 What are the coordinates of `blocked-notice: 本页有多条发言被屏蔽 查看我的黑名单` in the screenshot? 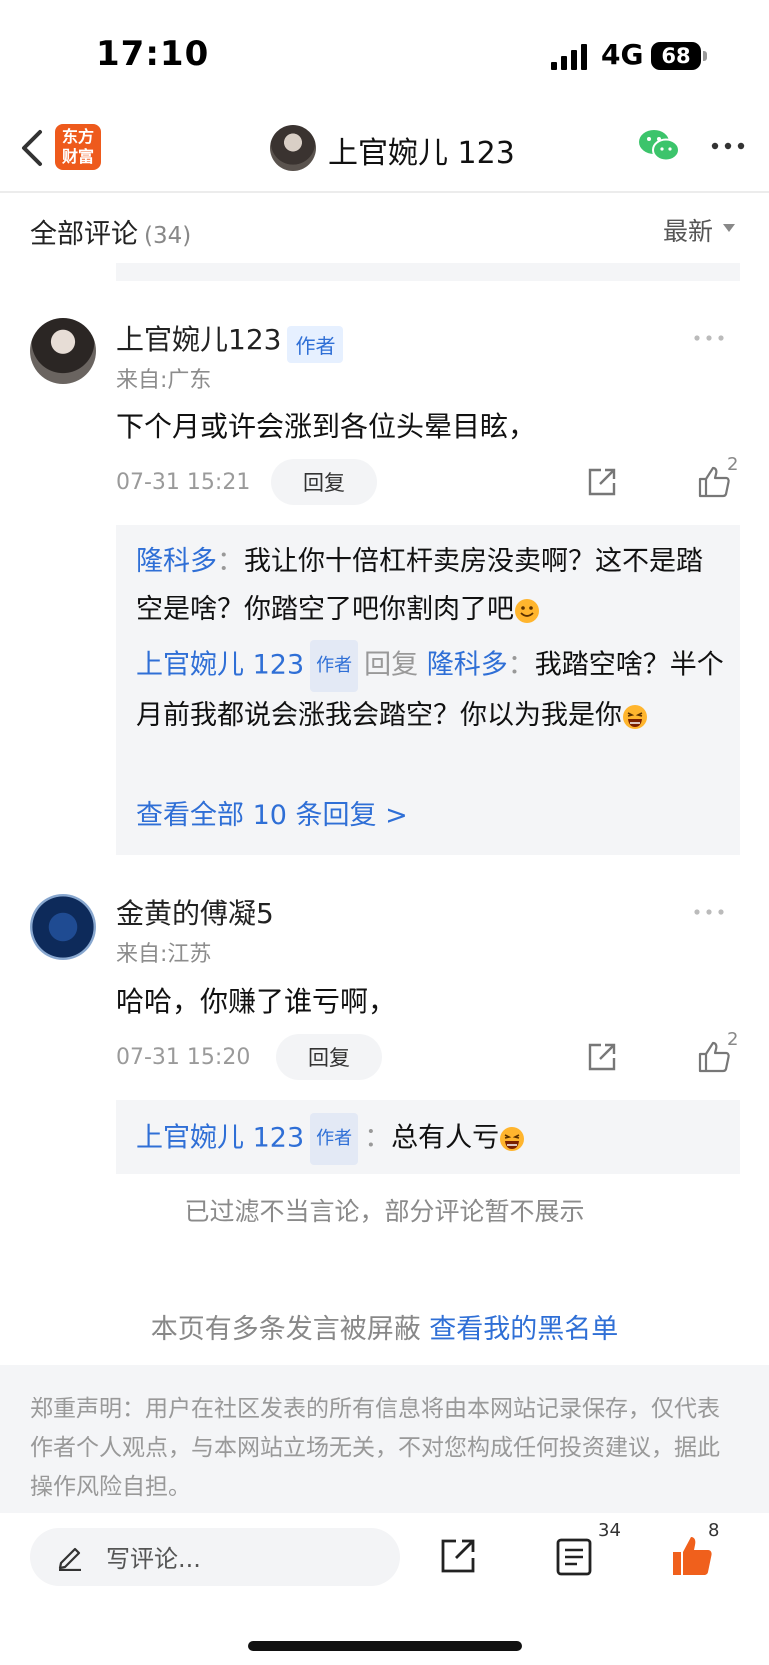 It's located at (384, 1326).